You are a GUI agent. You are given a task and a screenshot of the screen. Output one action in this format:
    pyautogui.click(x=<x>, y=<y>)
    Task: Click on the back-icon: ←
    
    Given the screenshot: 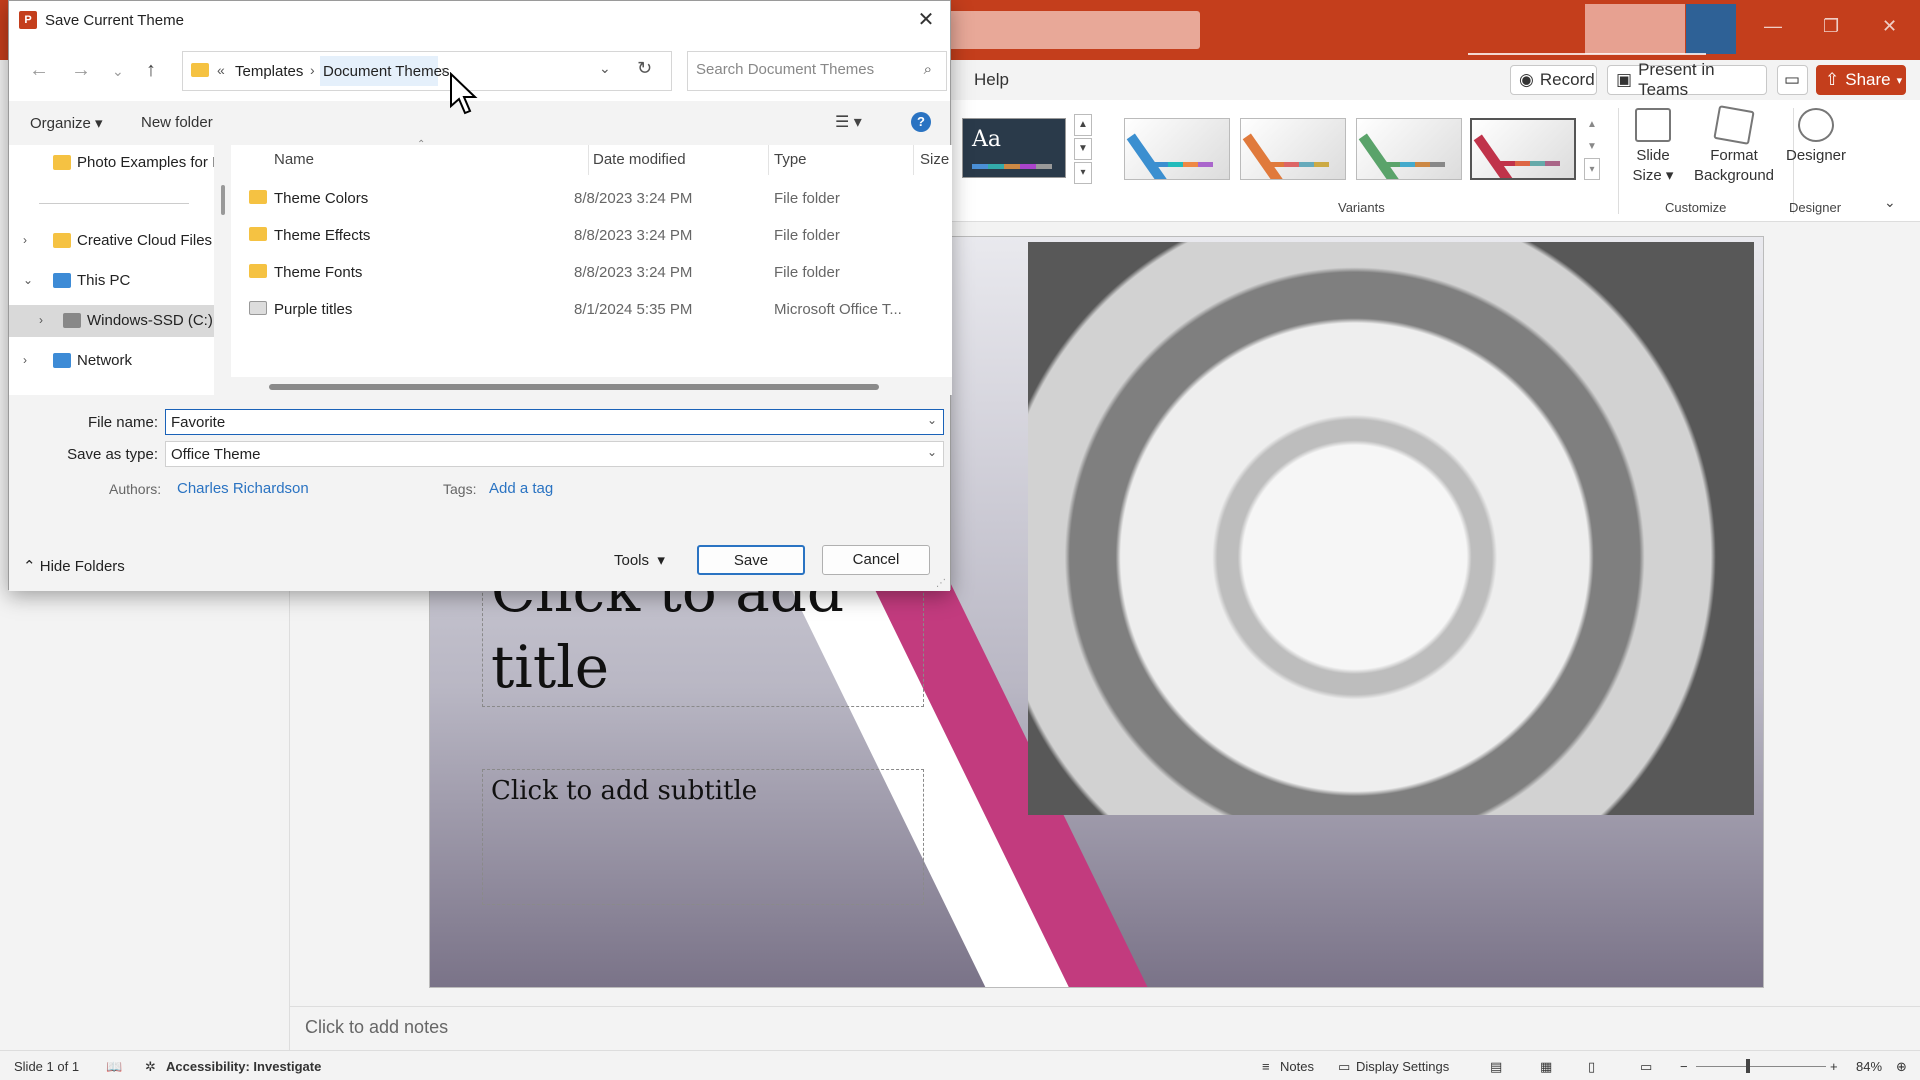 What is the action you would take?
    pyautogui.click(x=39, y=70)
    